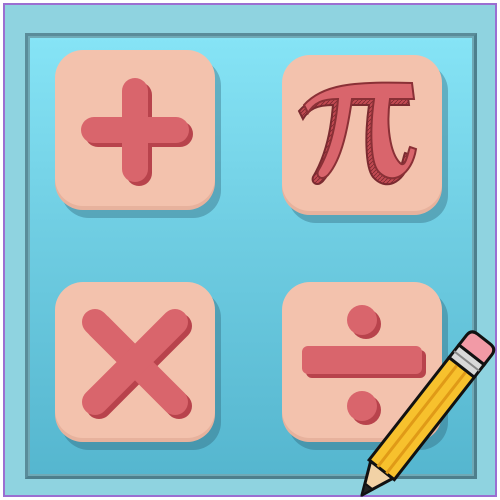 The height and width of the screenshot is (500, 500). I want to click on plus-icon, so click(137, 132).